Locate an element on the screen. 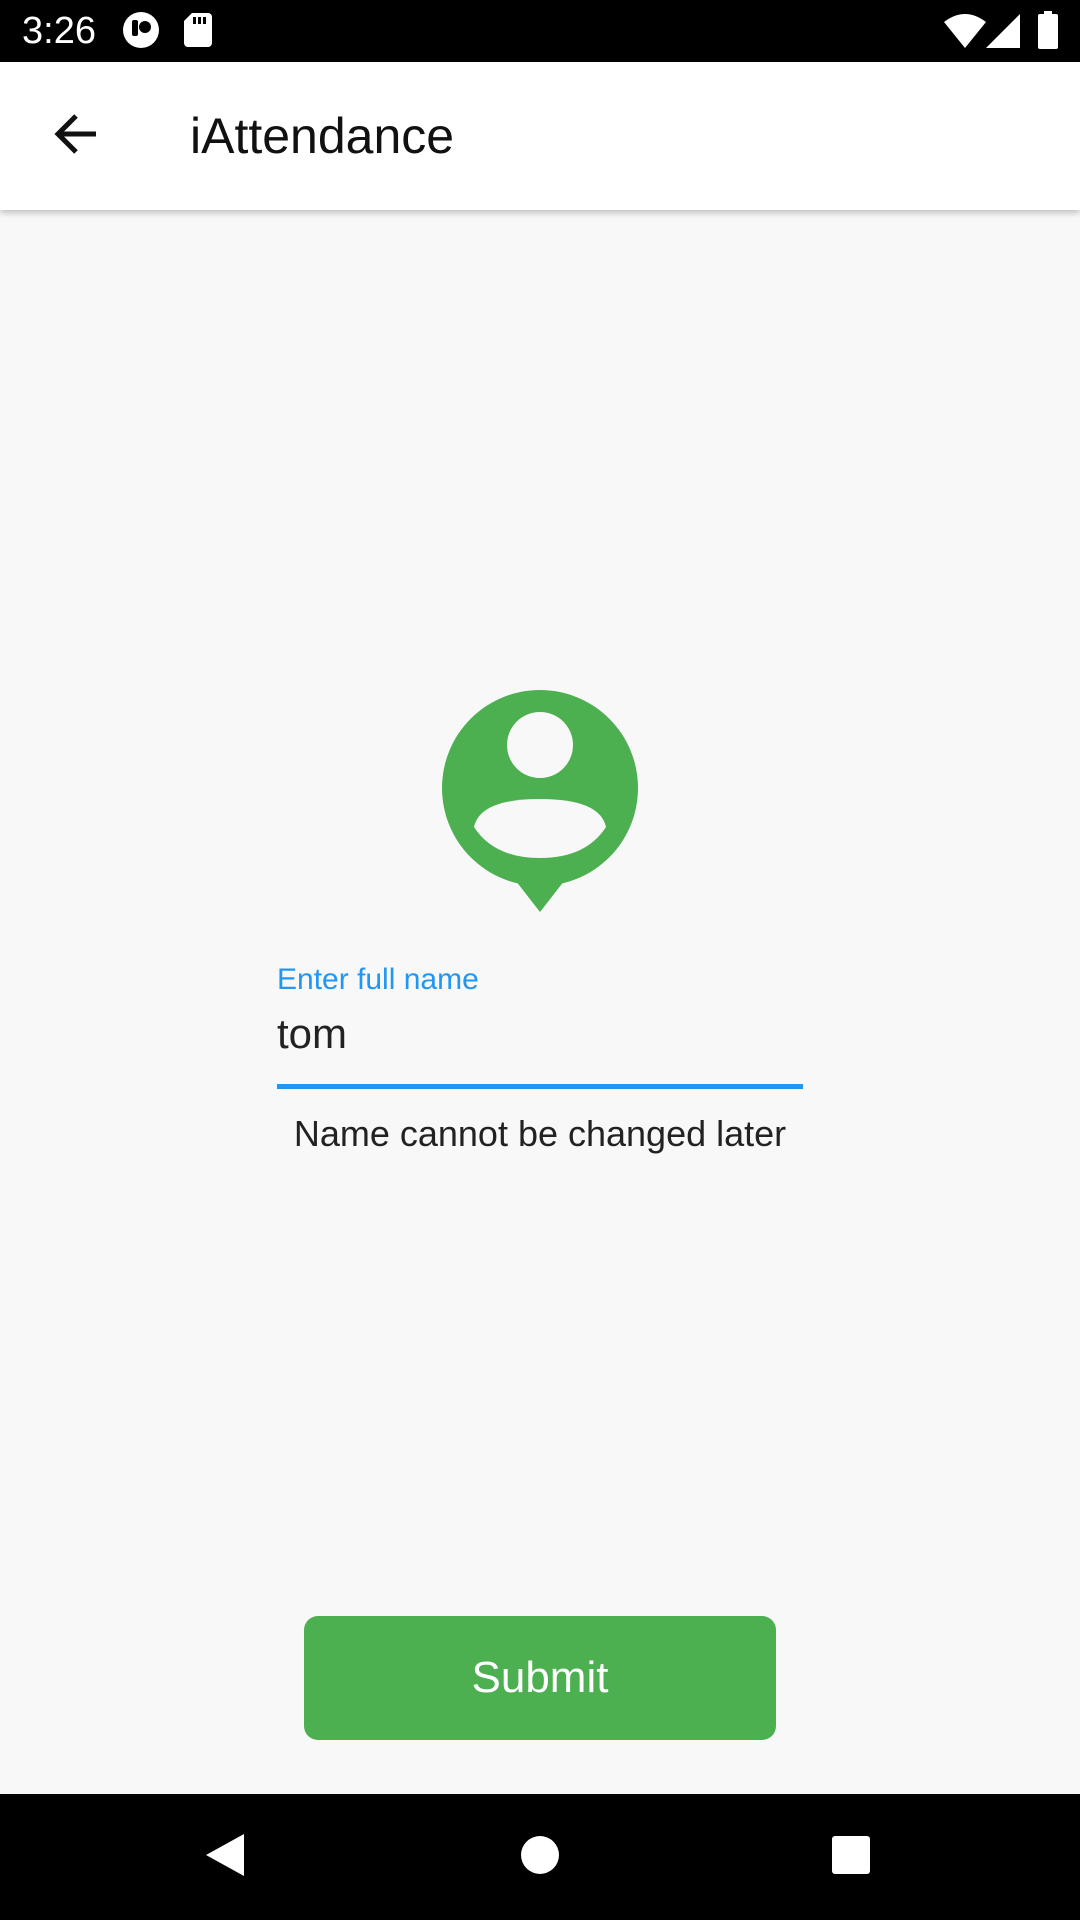 This screenshot has width=1080, height=1920. name-field-label: Enter full name is located at coordinates (378, 979).